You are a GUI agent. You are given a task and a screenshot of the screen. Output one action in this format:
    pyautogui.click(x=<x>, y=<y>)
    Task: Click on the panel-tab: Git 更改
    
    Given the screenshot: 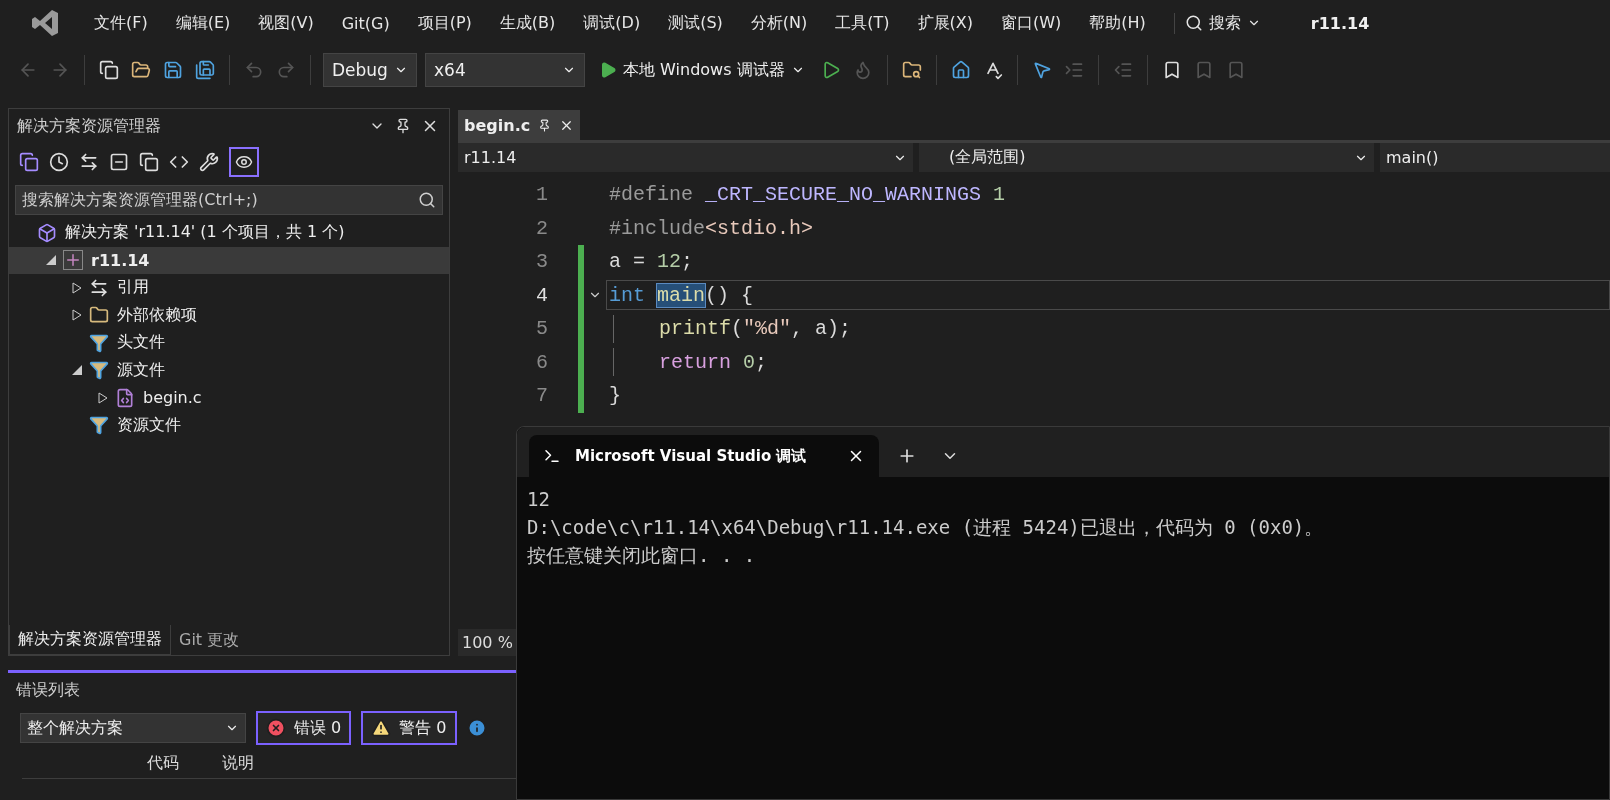 What is the action you would take?
    pyautogui.click(x=209, y=640)
    